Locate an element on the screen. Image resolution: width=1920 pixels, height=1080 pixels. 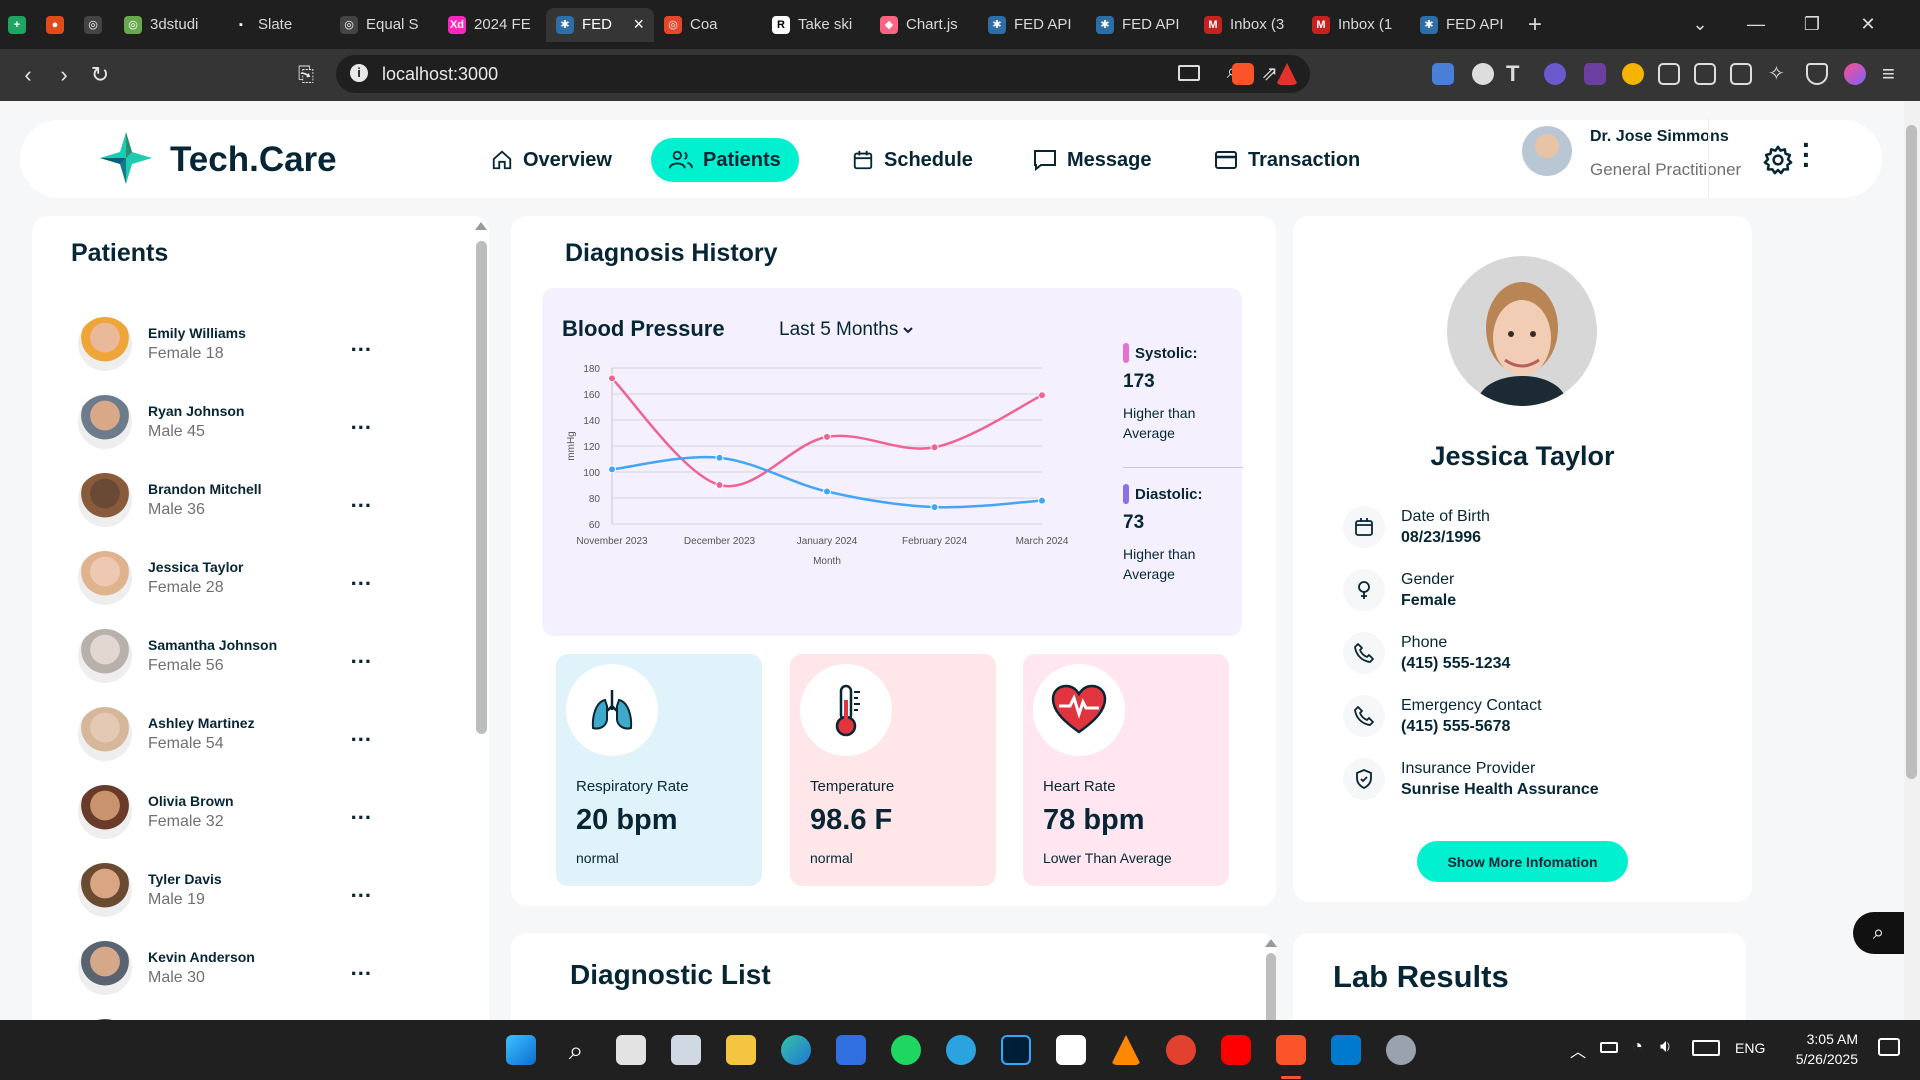
more-vertical-icon: · · · is located at coordinates (1806, 155).